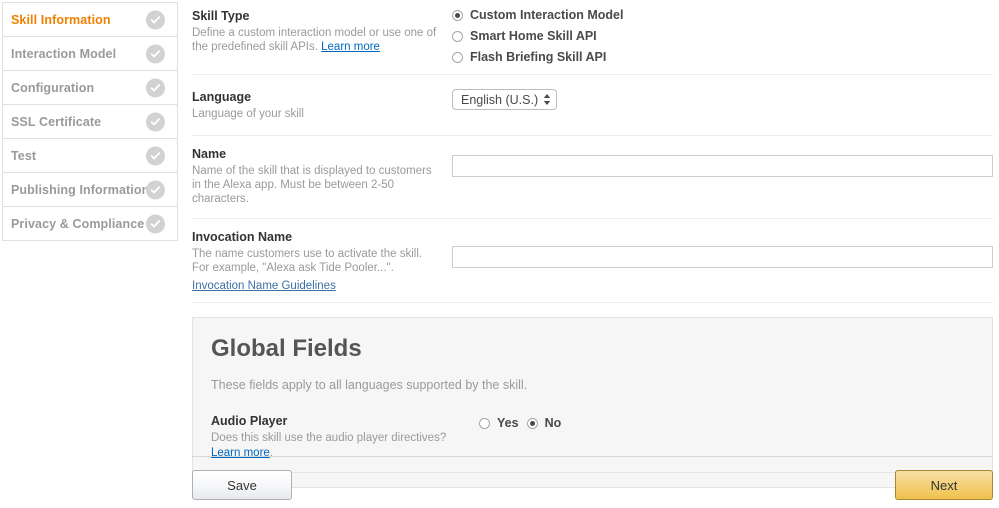 Image resolution: width=999 pixels, height=508 pixels. I want to click on sidebar-item-skill-information: Skill Information, so click(90, 19).